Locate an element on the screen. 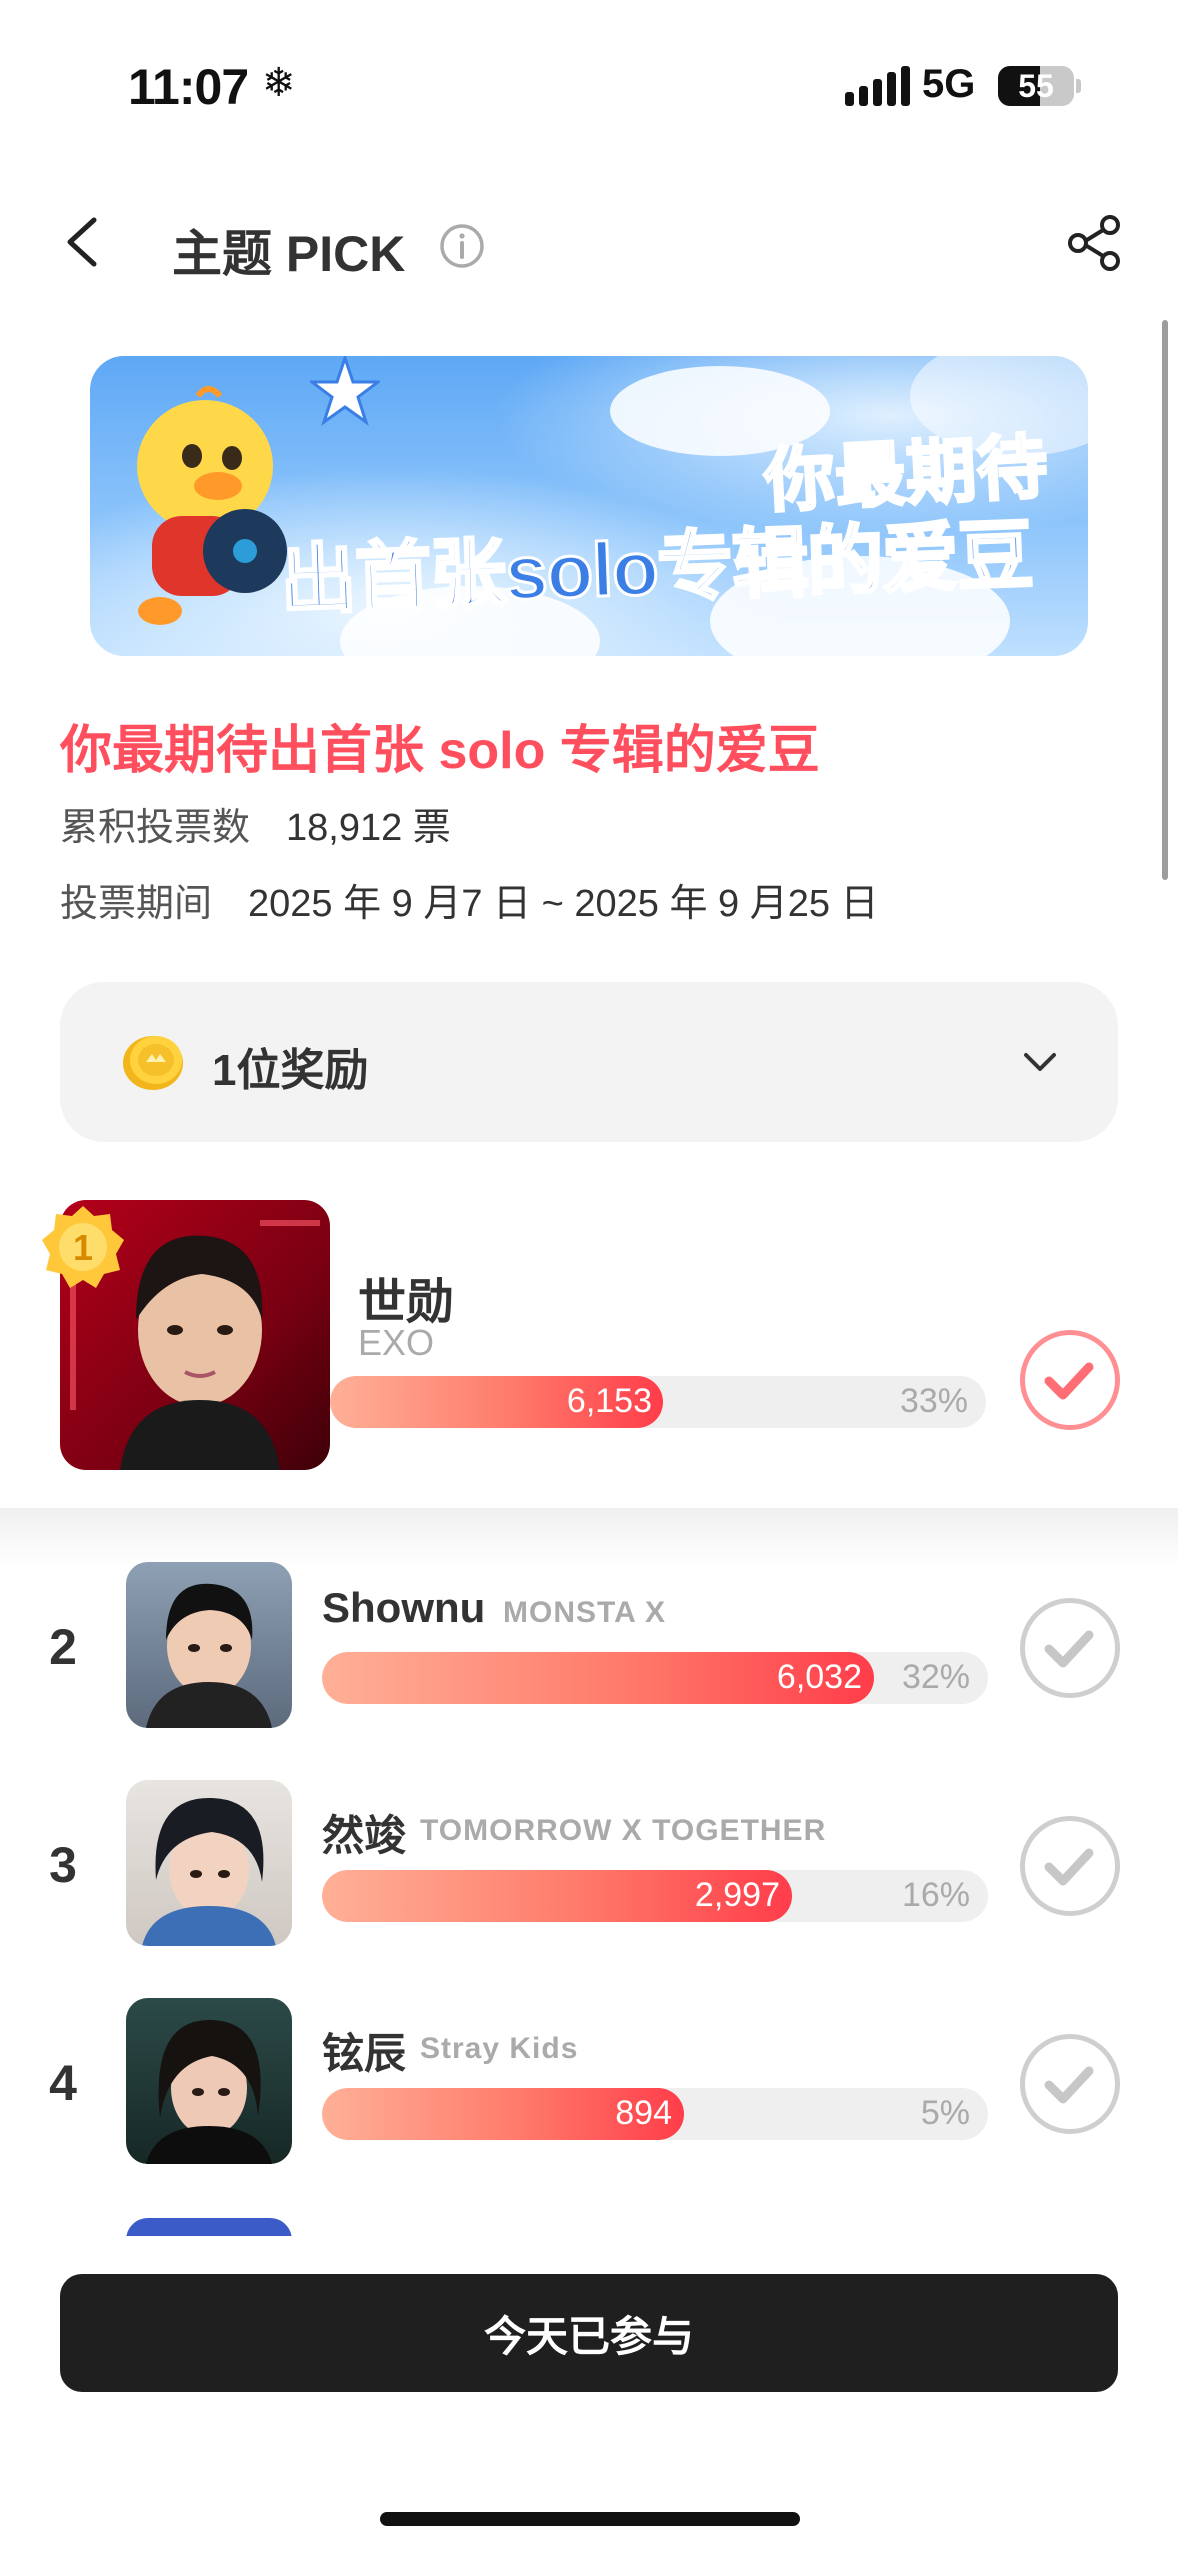  signal-icon is located at coordinates (877, 86).